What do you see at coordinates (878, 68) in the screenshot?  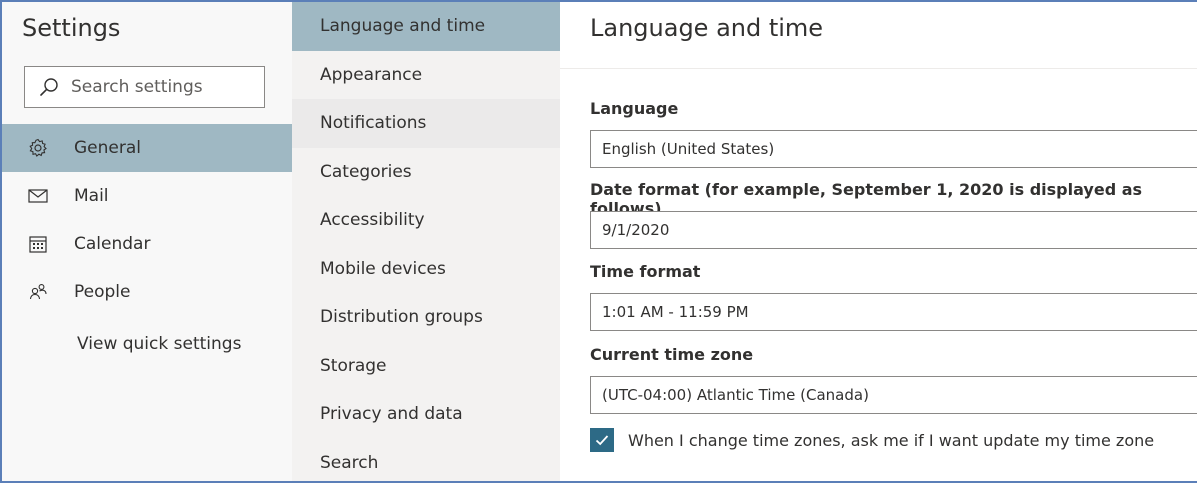 I see `title-divider` at bounding box center [878, 68].